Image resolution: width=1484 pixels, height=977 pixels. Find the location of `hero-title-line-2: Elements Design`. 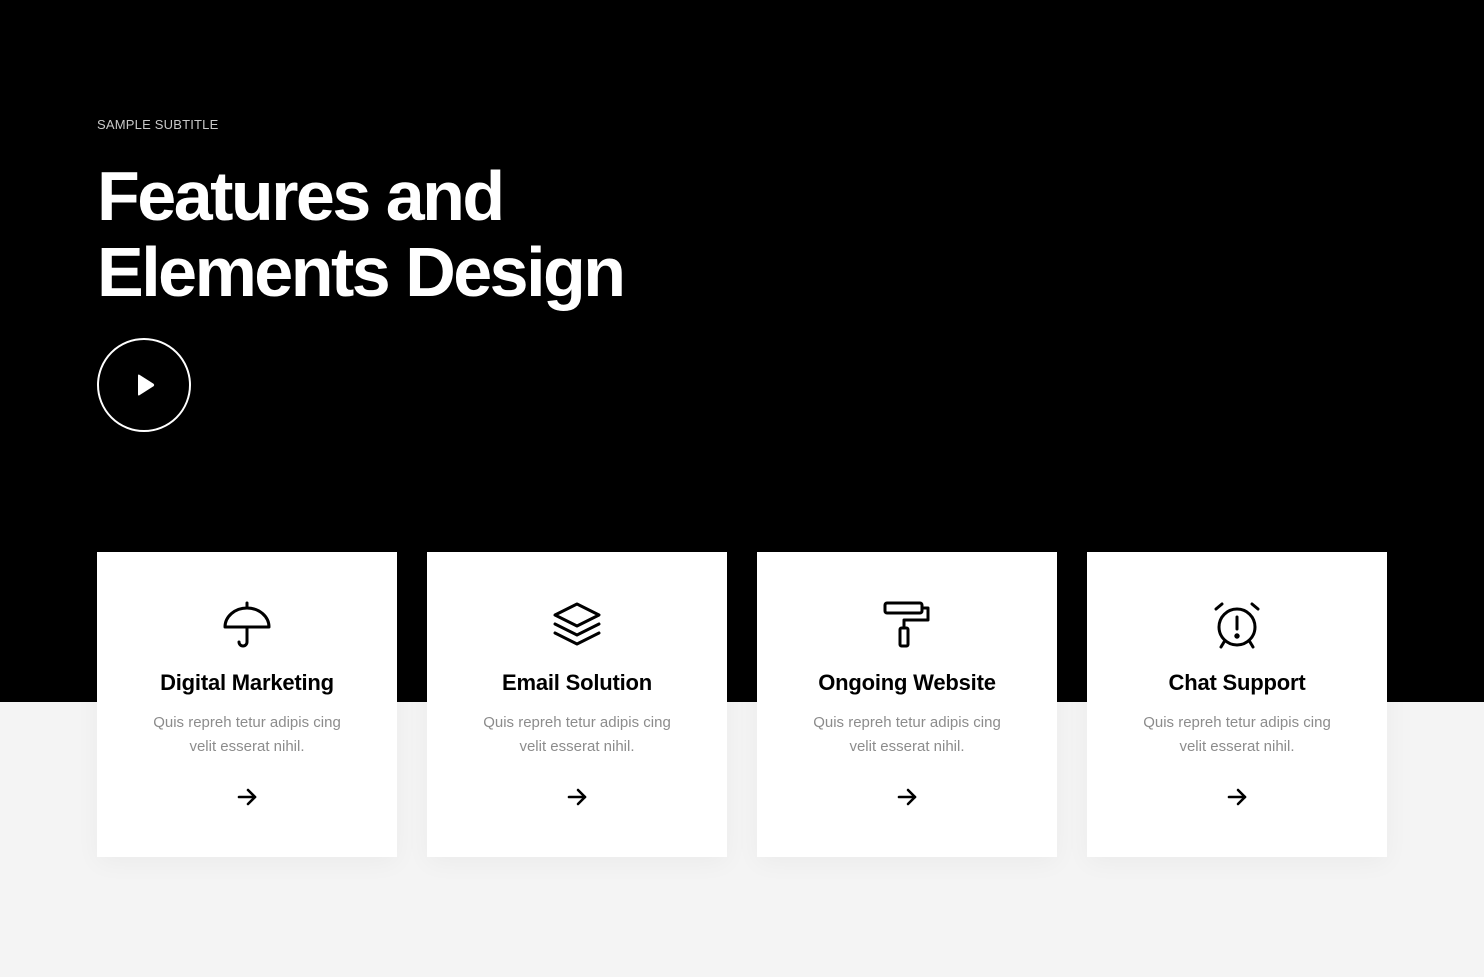

hero-title-line-2: Elements Design is located at coordinates (361, 272).